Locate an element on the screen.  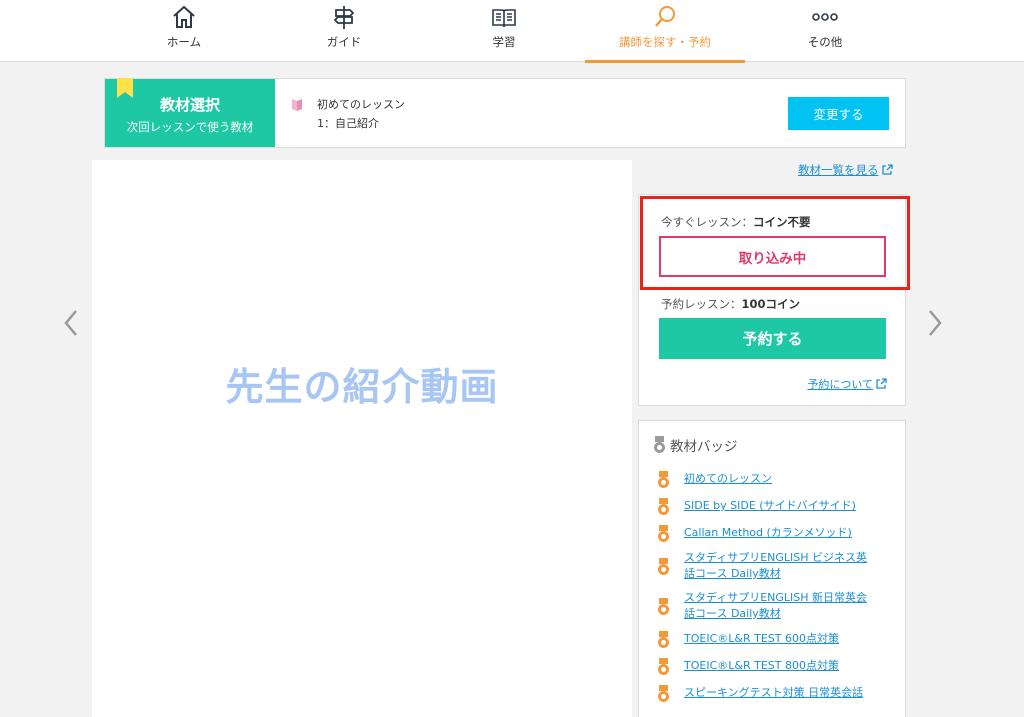
nav-home: ホーム is located at coordinates (184, 31).